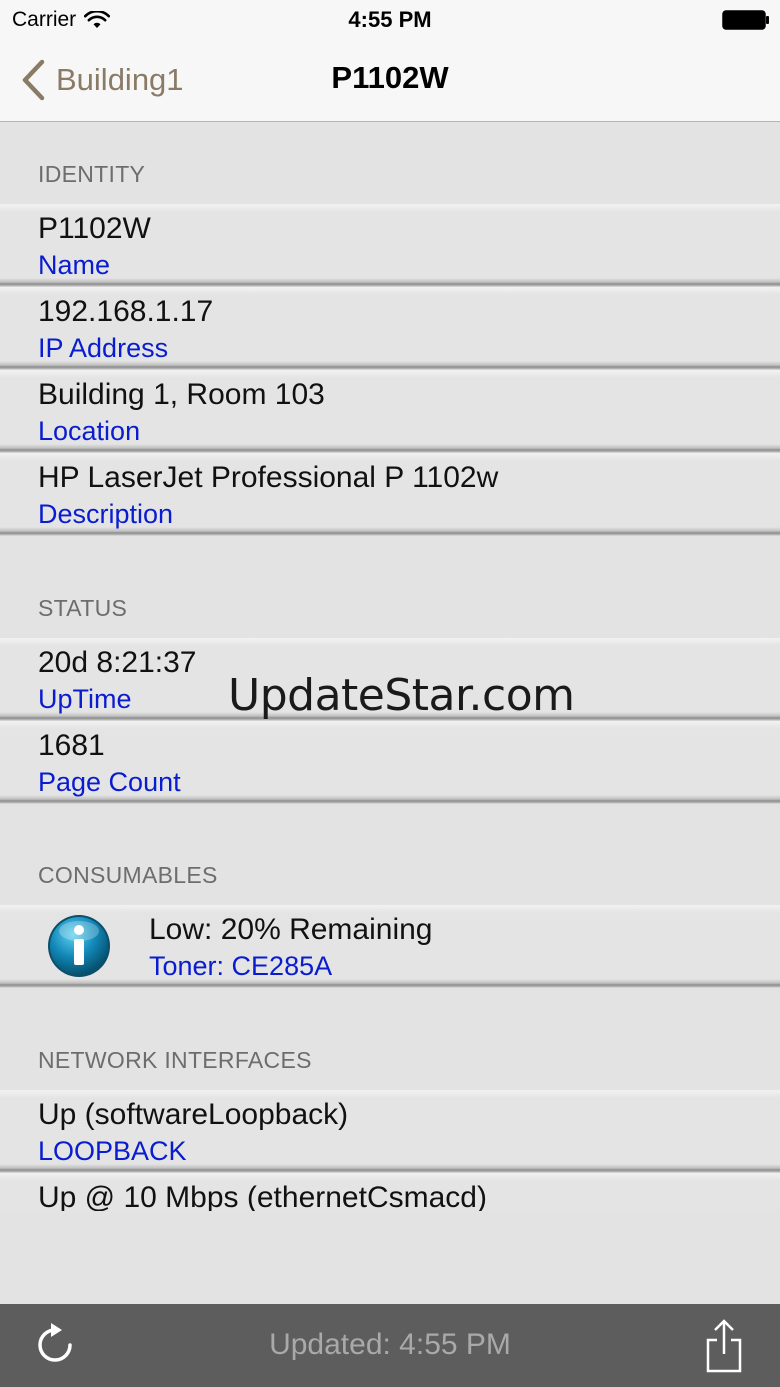 Image resolution: width=780 pixels, height=1387 pixels. I want to click on identity-name-row: P1102W Name, so click(390, 245).